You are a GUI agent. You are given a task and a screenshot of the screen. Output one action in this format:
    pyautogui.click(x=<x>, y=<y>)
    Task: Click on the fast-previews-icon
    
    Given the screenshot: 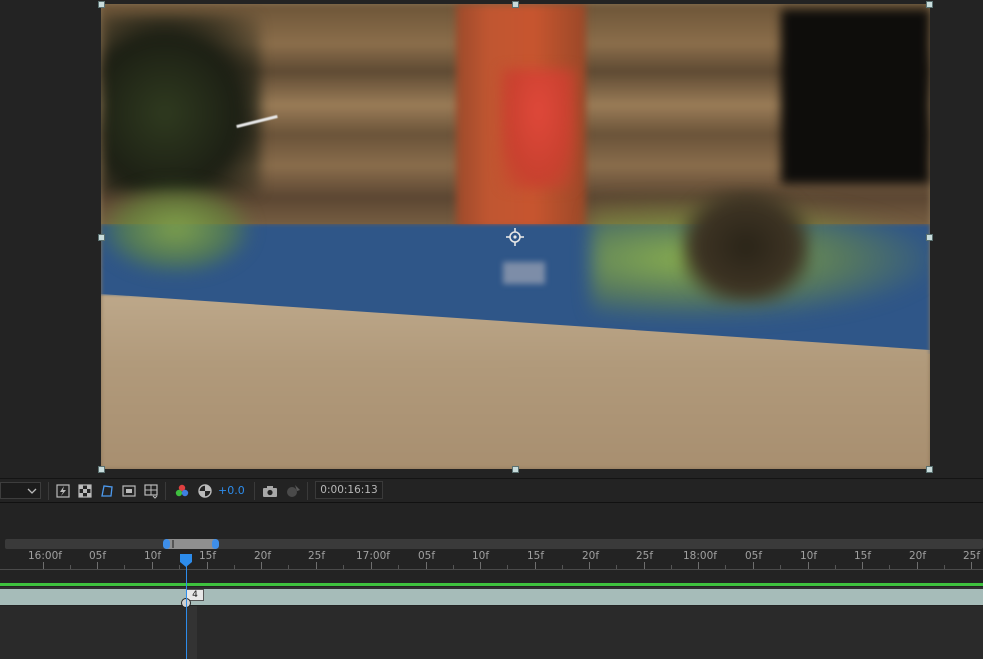 What is the action you would take?
    pyautogui.click(x=63, y=491)
    